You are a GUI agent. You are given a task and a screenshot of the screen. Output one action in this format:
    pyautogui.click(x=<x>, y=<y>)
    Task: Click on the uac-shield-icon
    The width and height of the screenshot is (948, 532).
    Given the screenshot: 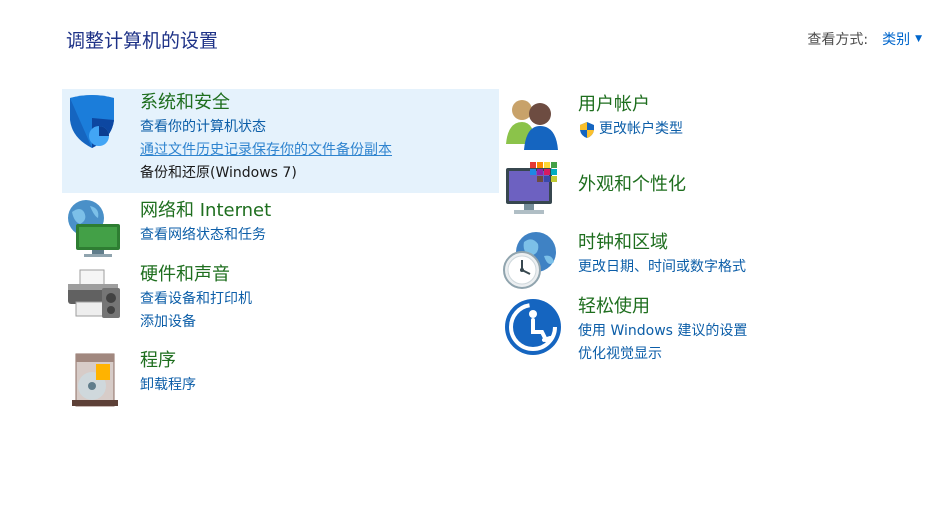 What is the action you would take?
    pyautogui.click(x=587, y=130)
    